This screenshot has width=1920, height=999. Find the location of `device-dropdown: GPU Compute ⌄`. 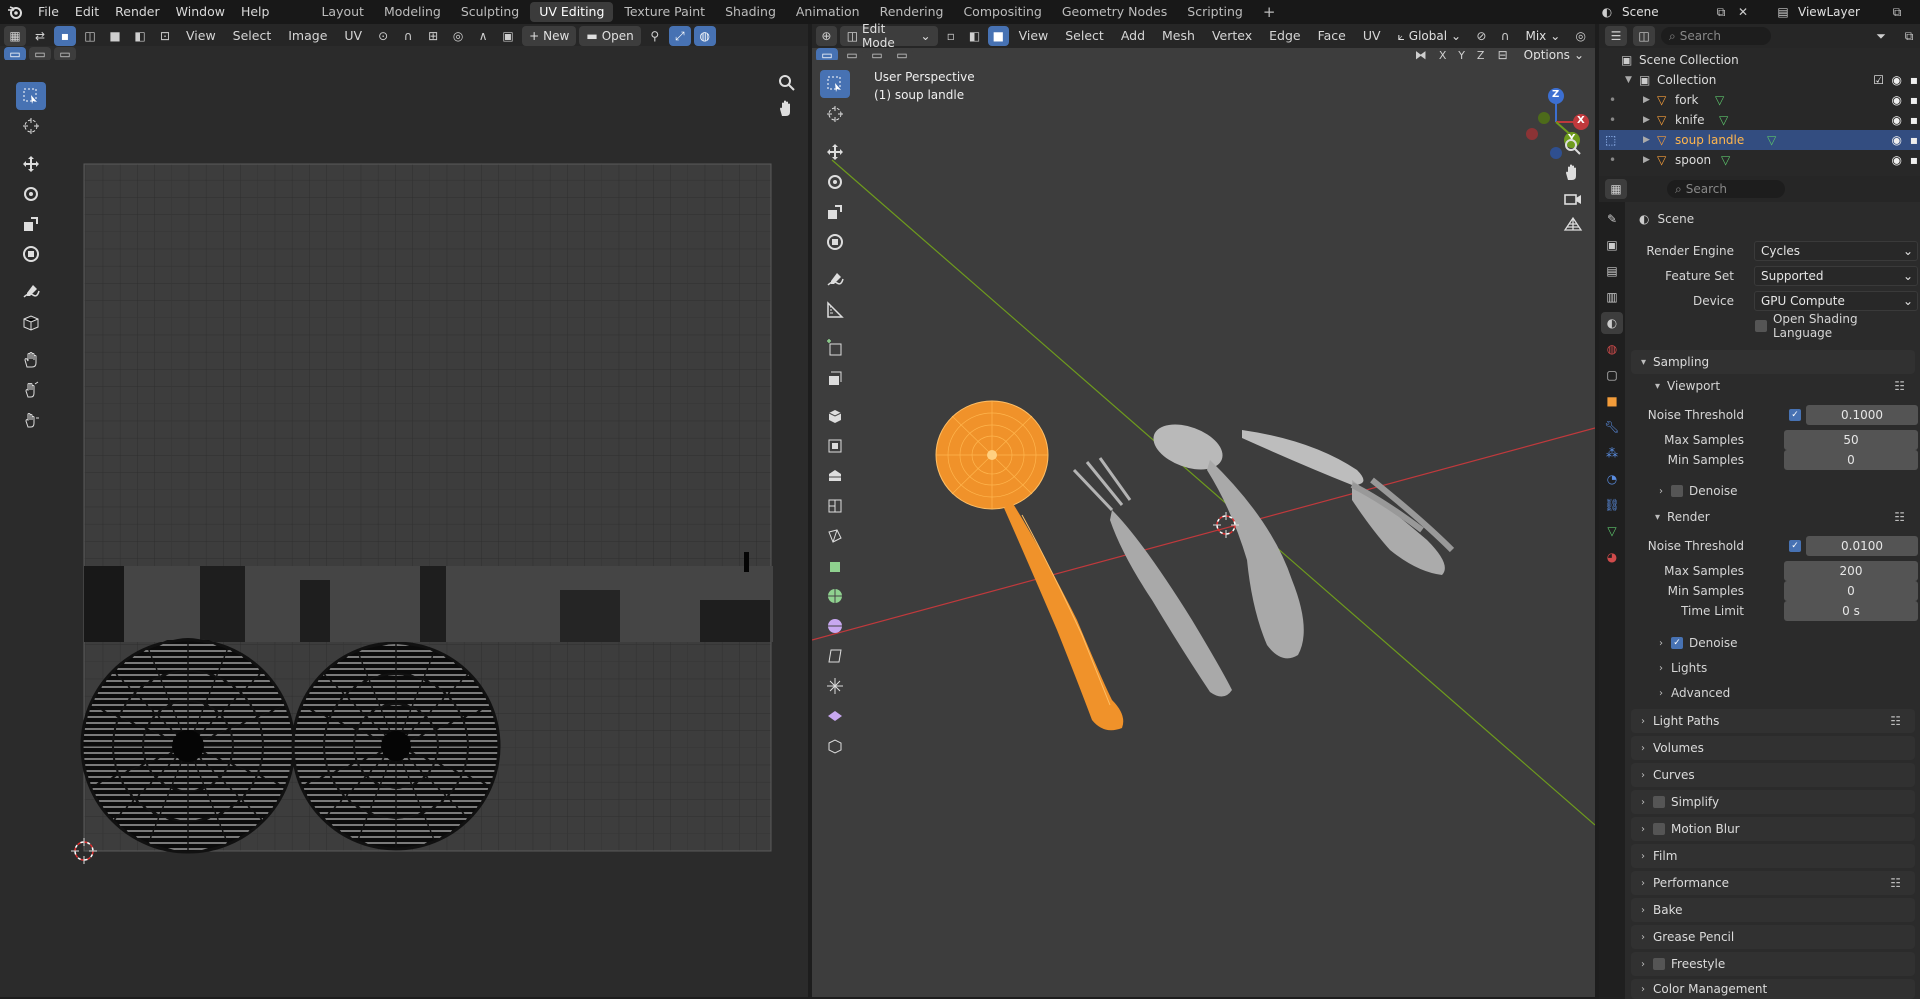

device-dropdown: GPU Compute ⌄ is located at coordinates (1836, 301).